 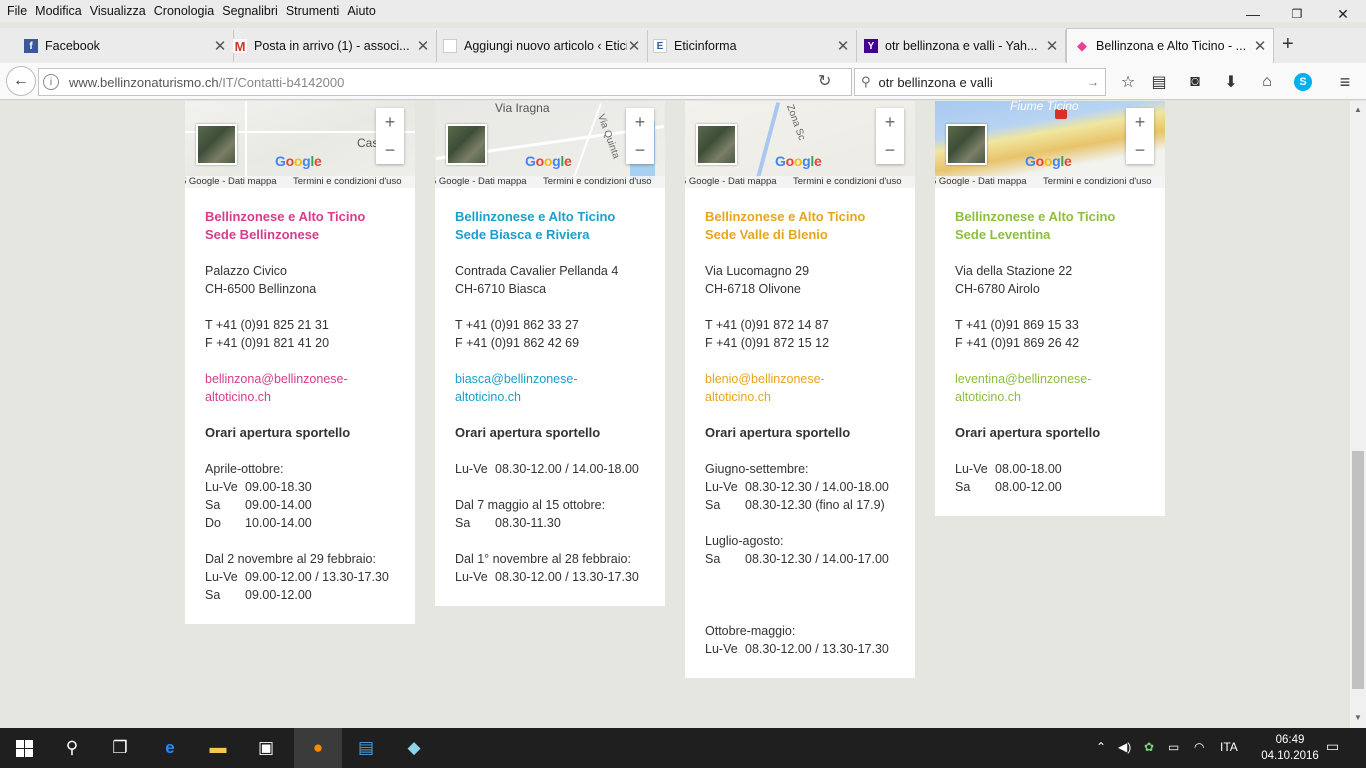 What do you see at coordinates (757, 271) in the screenshot?
I see `address-line: Via Lucomagno 29` at bounding box center [757, 271].